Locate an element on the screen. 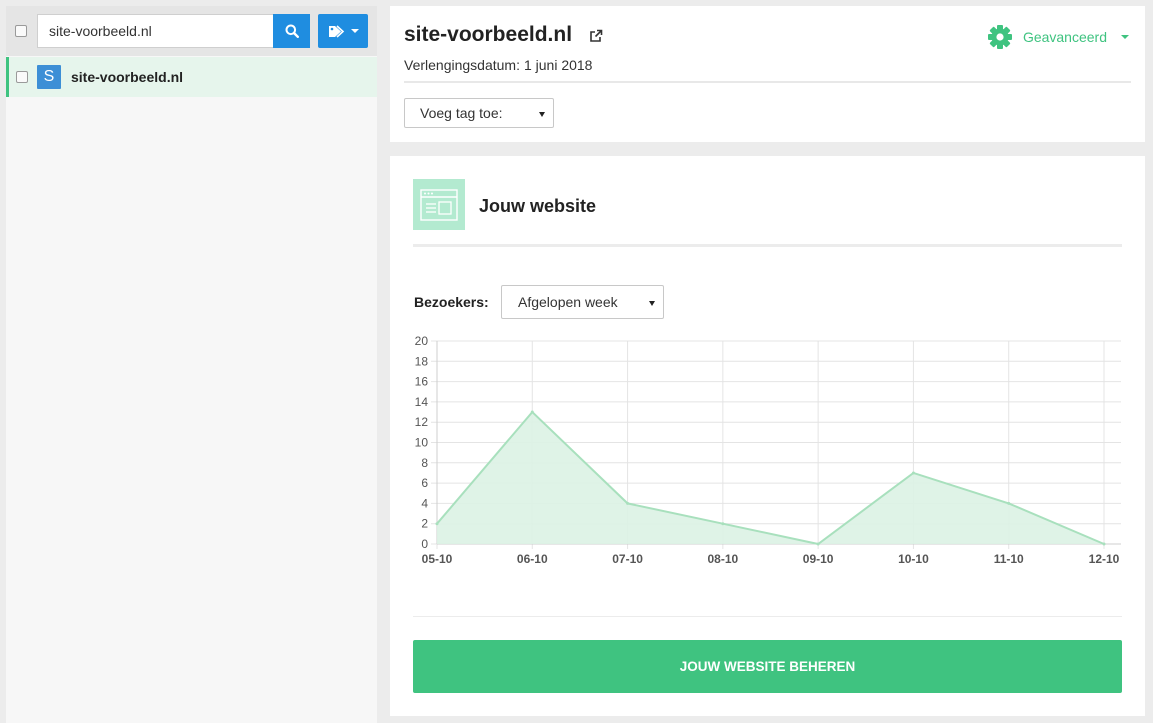  renewal-info: Verlengingsdatum: 1 juni 2018 is located at coordinates (498, 65).